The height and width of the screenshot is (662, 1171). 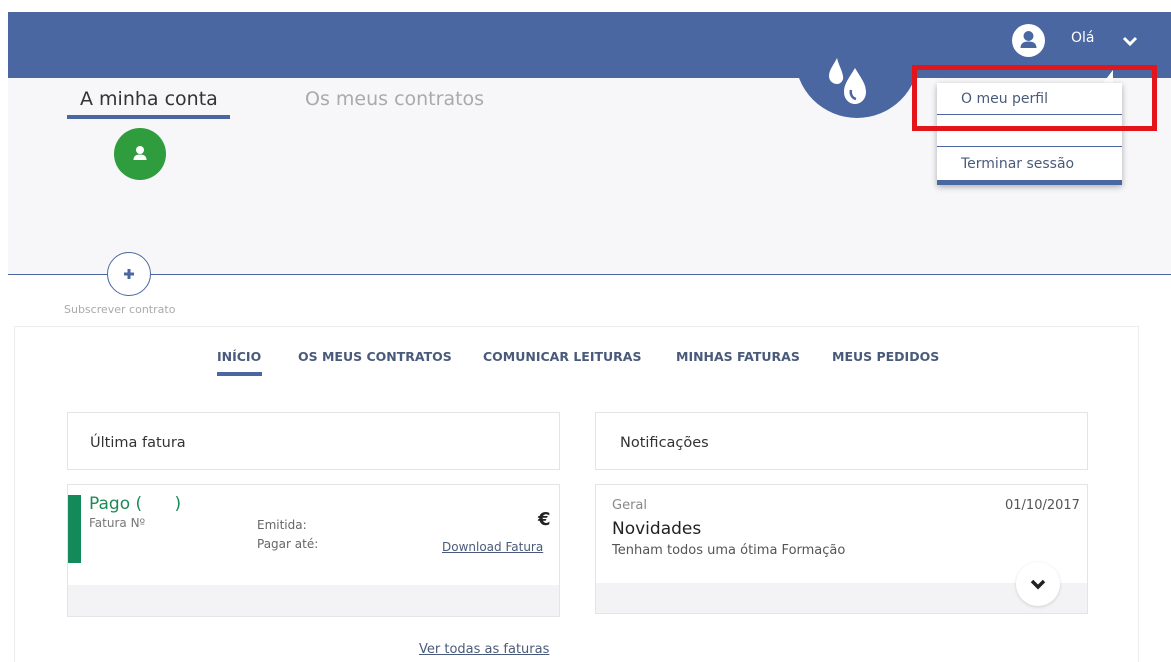 What do you see at coordinates (148, 117) in the screenshot?
I see `active-tab-indicator` at bounding box center [148, 117].